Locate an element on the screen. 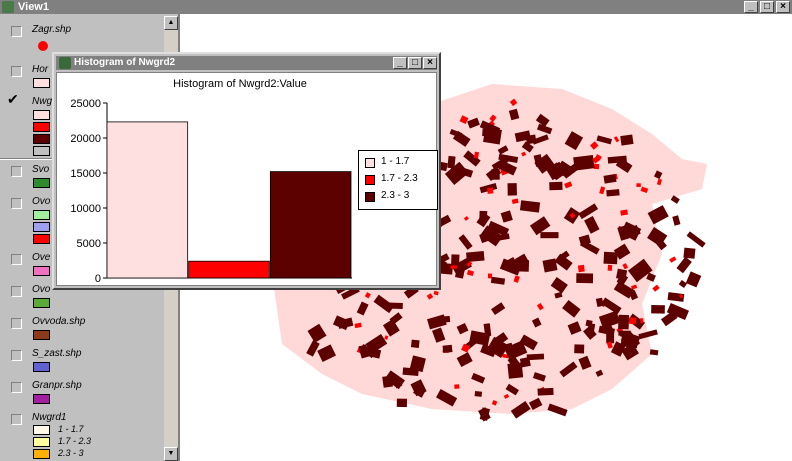 This screenshot has width=792, height=461. layer-checkbox-hor is located at coordinates (16, 71).